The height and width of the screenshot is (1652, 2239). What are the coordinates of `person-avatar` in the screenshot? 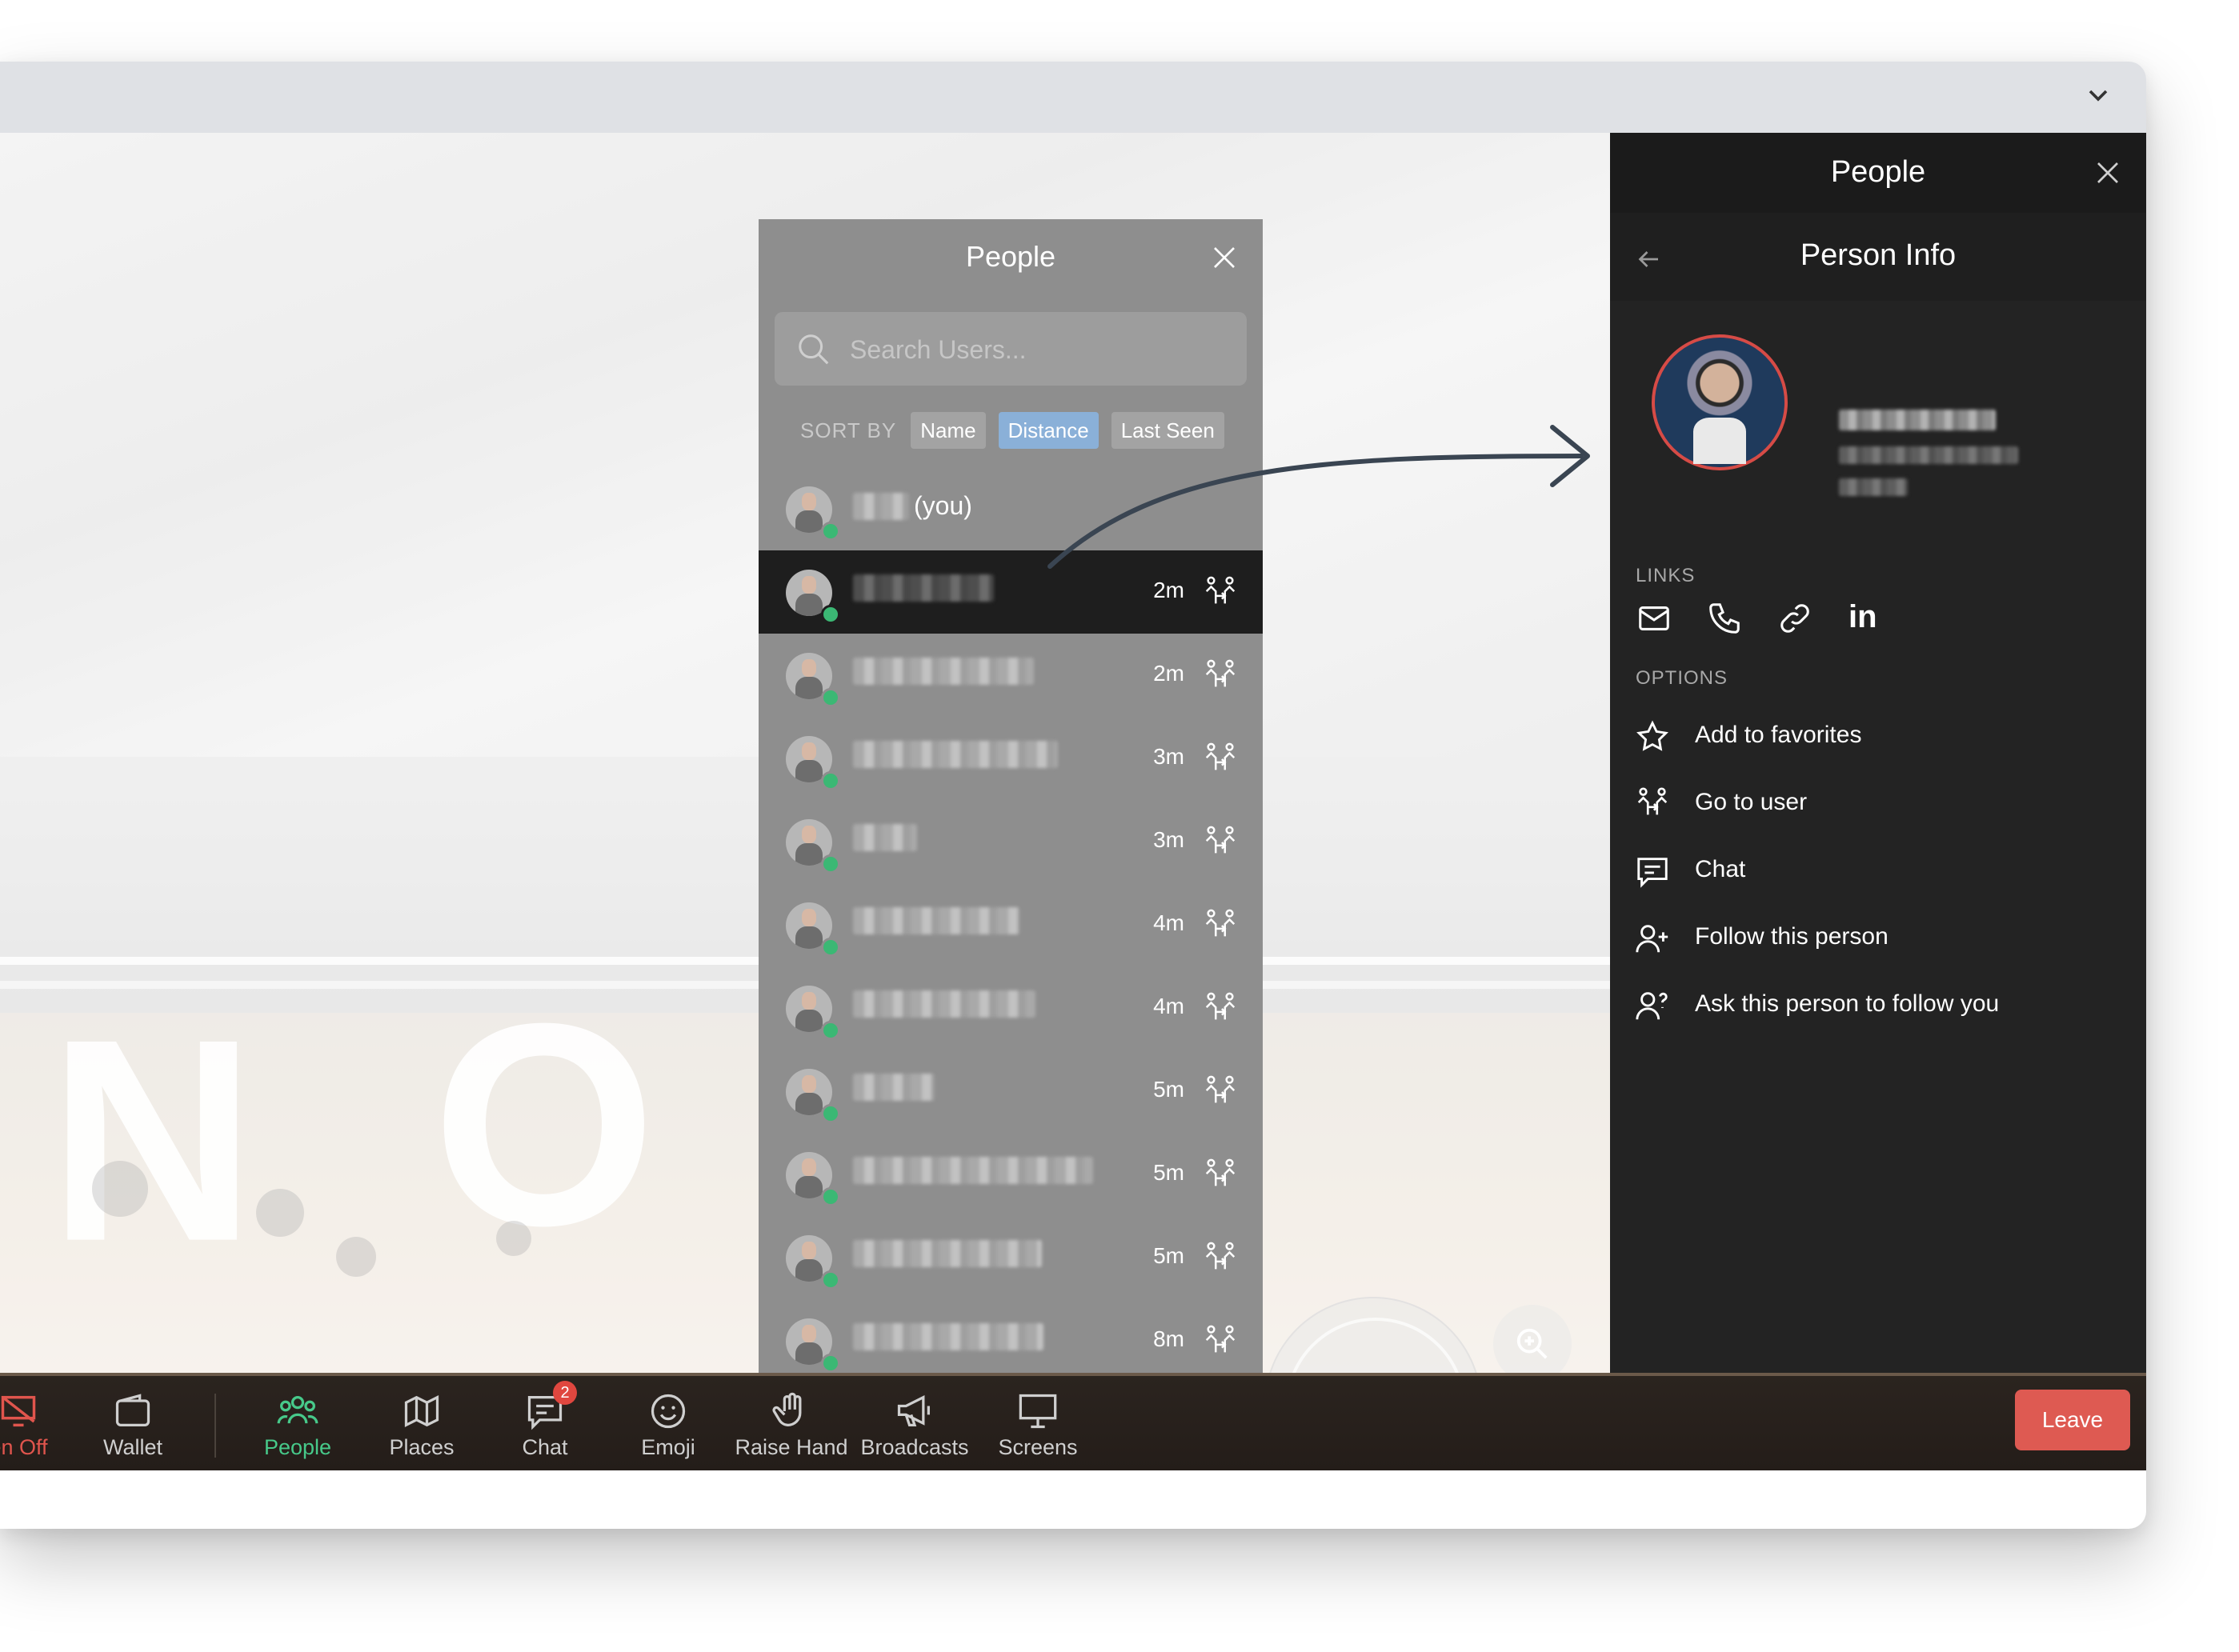 It's located at (1720, 402).